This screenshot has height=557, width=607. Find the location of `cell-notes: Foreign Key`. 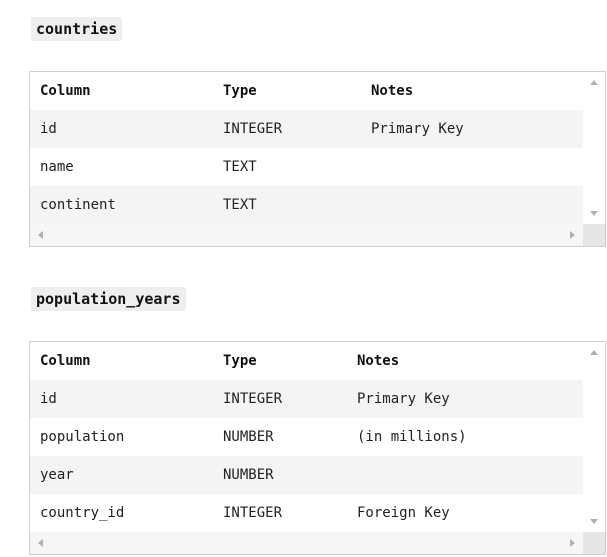

cell-notes: Foreign Key is located at coordinates (403, 513).